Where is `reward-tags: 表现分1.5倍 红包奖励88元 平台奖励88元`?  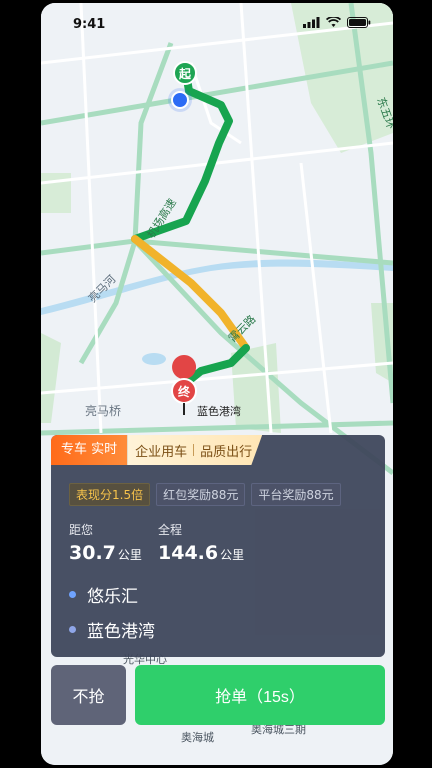
reward-tags: 表现分1.5倍 红包奖励88元 平台奖励88元 is located at coordinates (205, 494).